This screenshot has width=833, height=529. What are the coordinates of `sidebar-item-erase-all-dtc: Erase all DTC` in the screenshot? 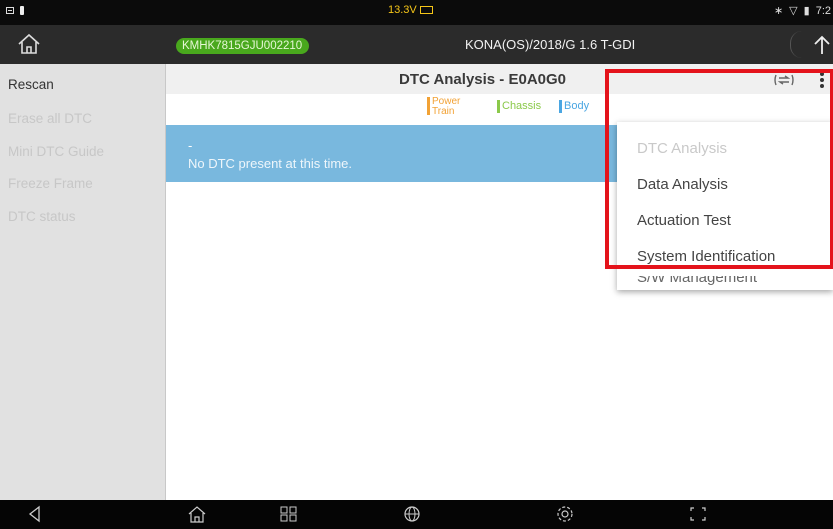 It's located at (50, 118).